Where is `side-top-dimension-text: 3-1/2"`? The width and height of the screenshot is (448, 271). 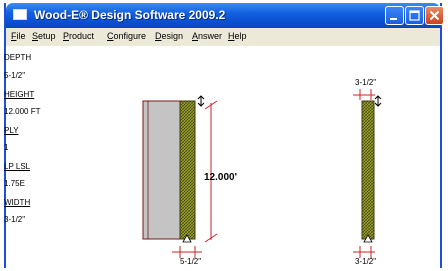 side-top-dimension-text: 3-1/2" is located at coordinates (365, 82).